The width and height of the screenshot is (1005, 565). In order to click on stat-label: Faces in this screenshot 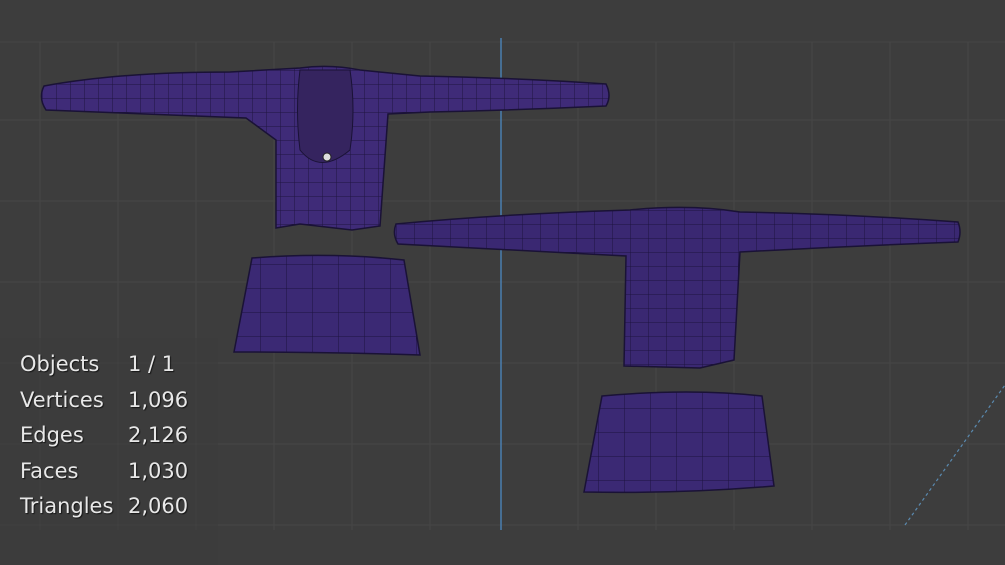, I will do `click(49, 470)`.